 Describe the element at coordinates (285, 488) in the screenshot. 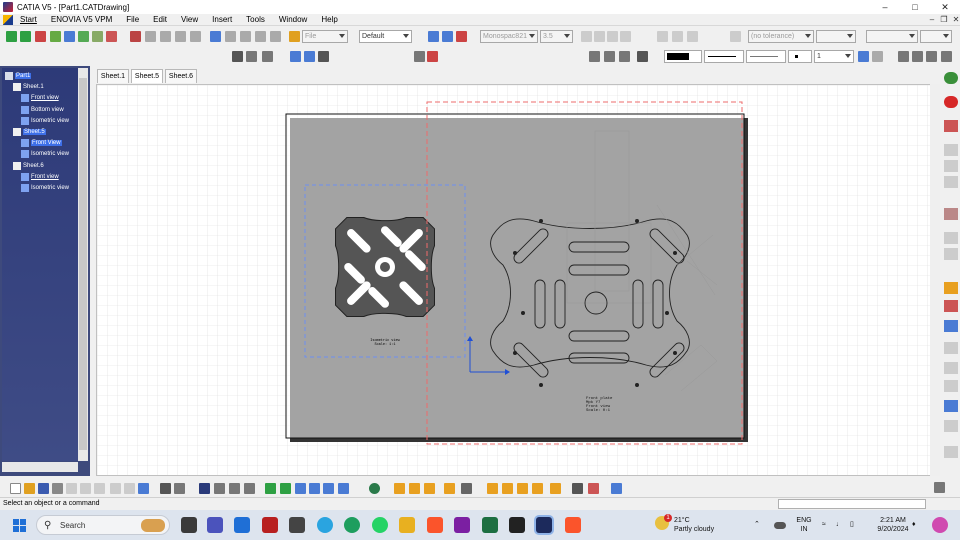

I see `pan-view-icon` at that location.